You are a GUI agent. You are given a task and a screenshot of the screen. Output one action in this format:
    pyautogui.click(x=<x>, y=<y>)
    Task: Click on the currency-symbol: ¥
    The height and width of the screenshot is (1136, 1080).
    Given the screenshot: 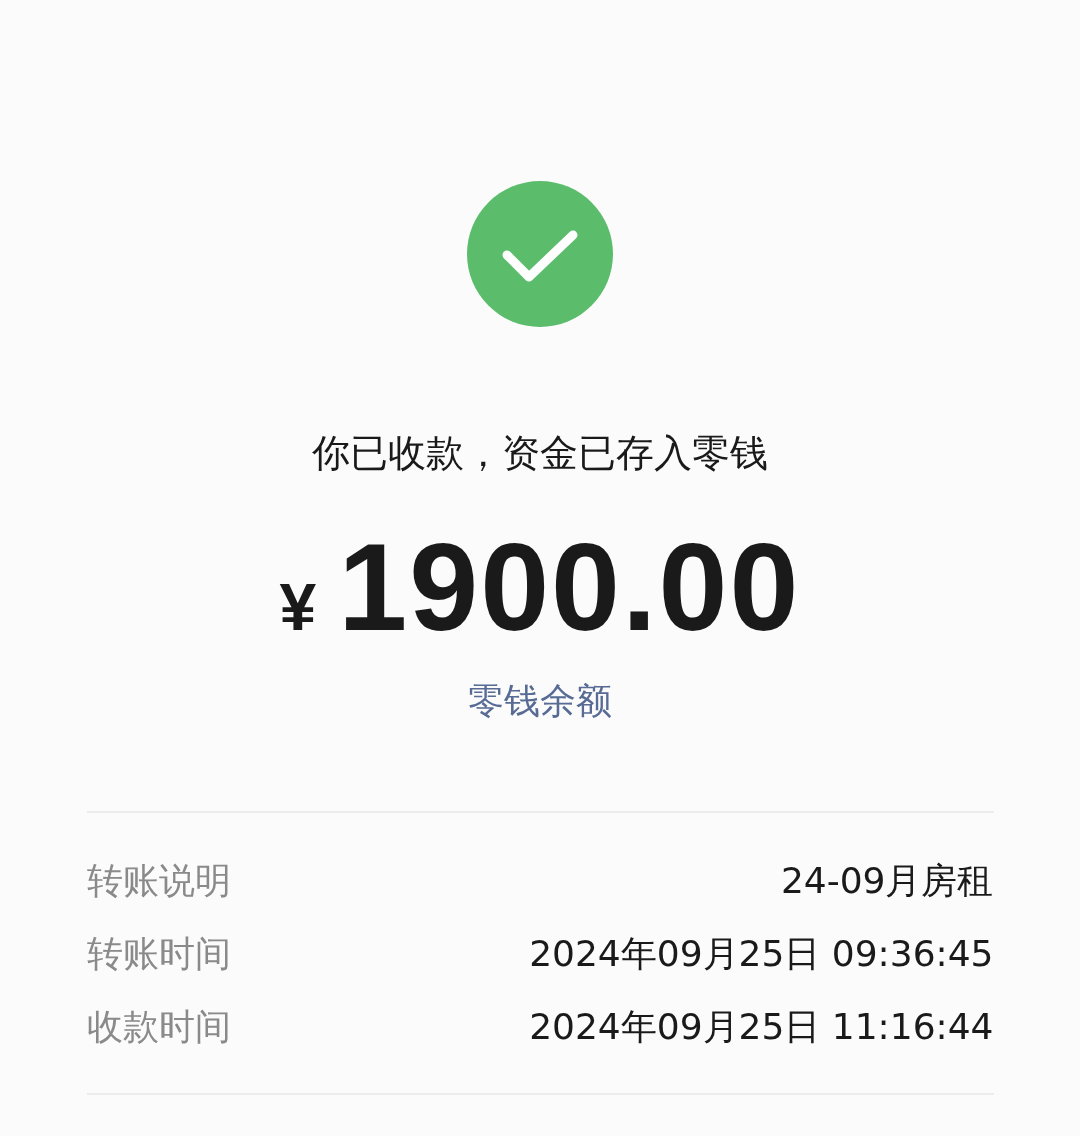 What is the action you would take?
    pyautogui.click(x=298, y=607)
    